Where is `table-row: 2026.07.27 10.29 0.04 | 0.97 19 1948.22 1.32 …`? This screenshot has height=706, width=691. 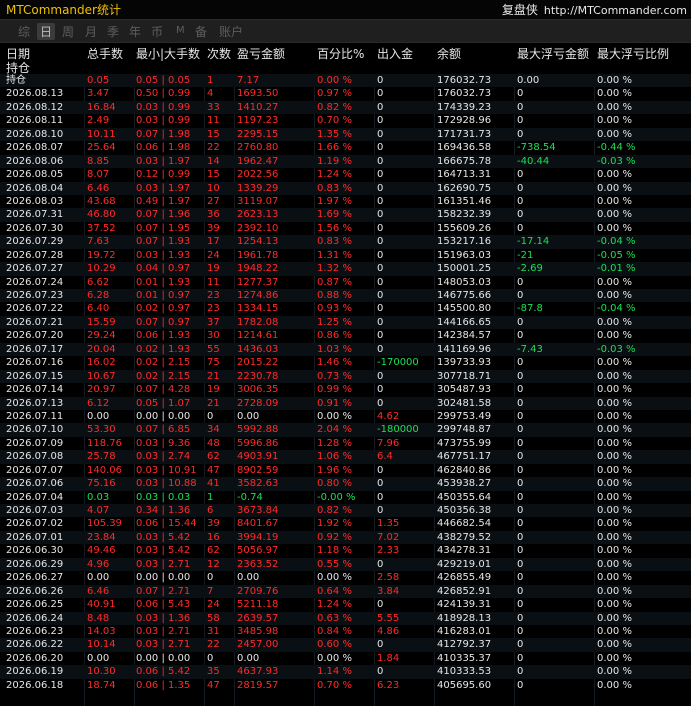
table-row: 2026.07.27 10.29 0.04 | 0.97 19 1948.22 1.32 … is located at coordinates (345, 269).